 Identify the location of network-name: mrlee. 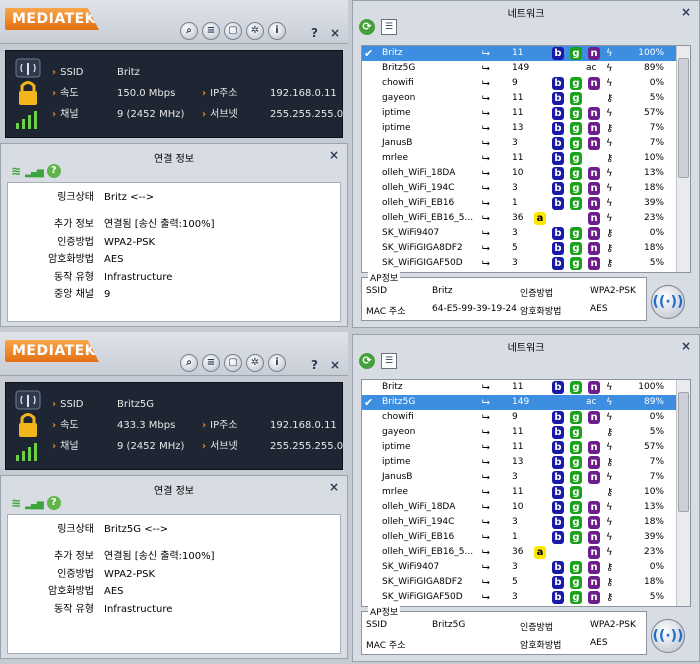
(395, 492).